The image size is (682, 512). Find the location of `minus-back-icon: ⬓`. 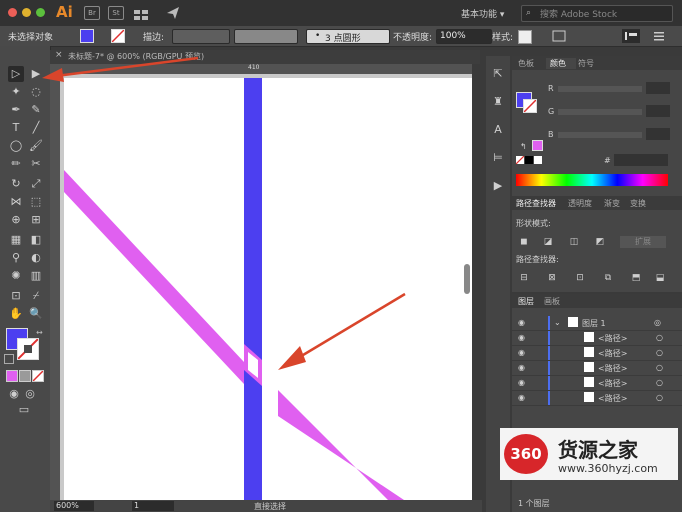

minus-back-icon: ⬓ is located at coordinates (660, 278).